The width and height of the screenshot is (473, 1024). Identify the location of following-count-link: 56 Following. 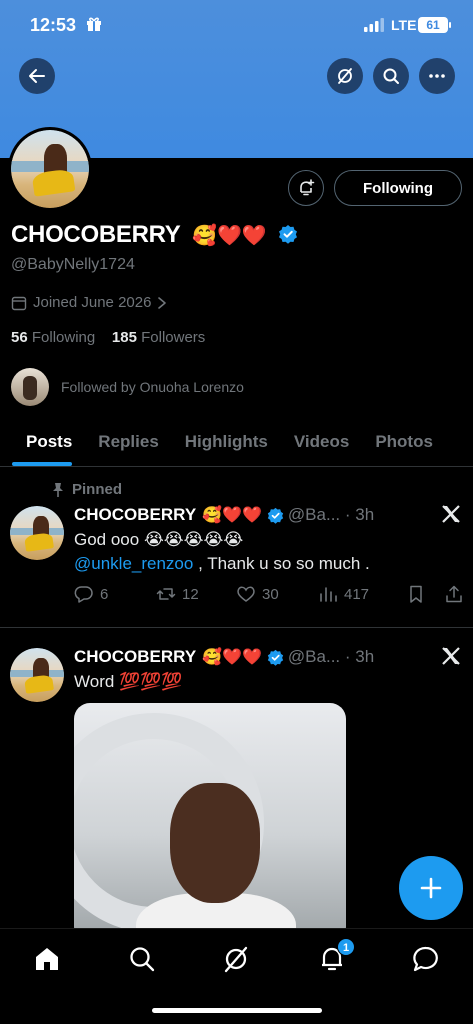
(53, 337).